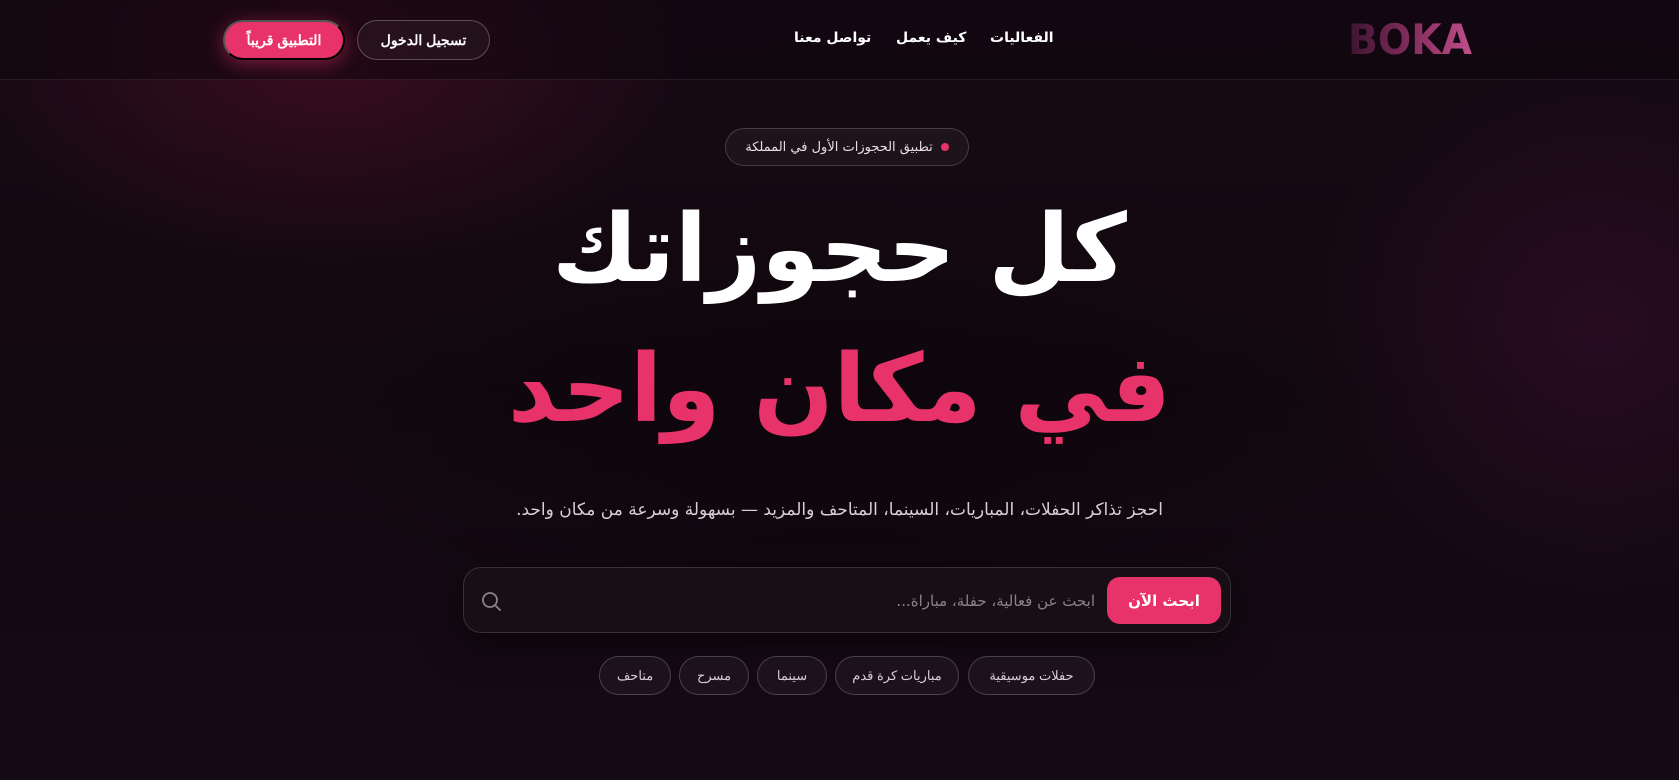 This screenshot has width=1679, height=780. I want to click on chip-museums: متاحف, so click(635, 675).